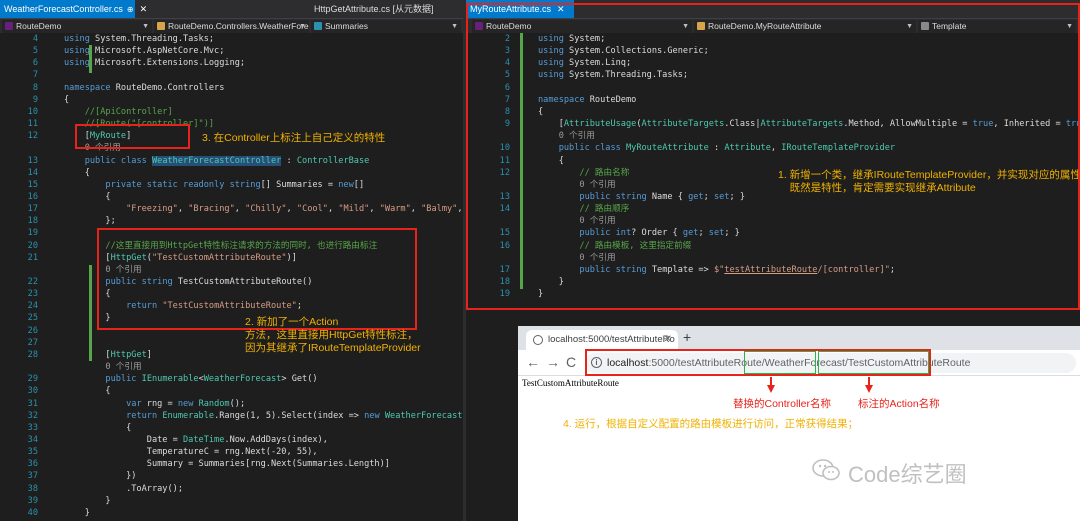 The height and width of the screenshot is (521, 1080). What do you see at coordinates (90, 221) in the screenshot?
I see `code-text: };` at bounding box center [90, 221].